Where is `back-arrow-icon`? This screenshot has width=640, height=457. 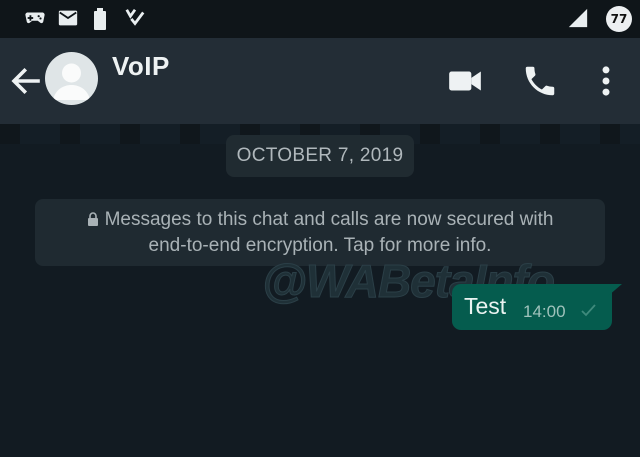
back-arrow-icon is located at coordinates (26, 81).